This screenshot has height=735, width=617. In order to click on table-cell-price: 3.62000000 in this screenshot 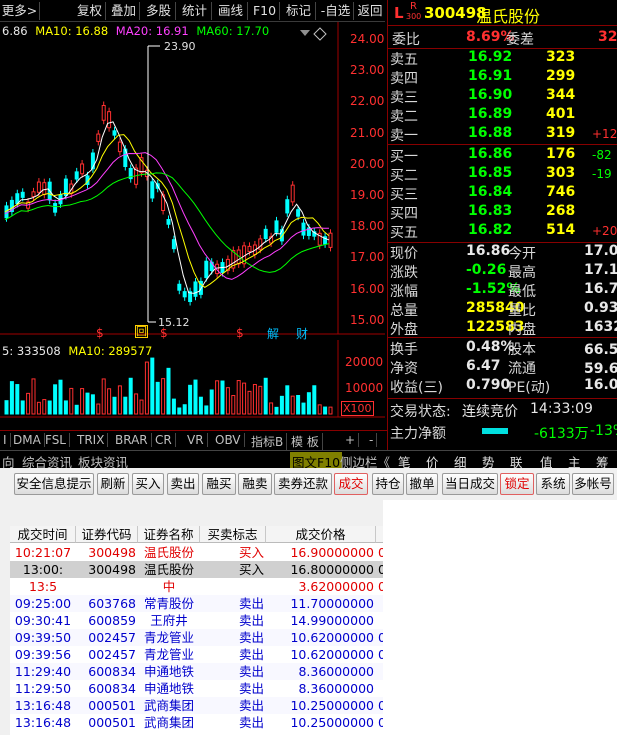, I will do `click(336, 586)`.